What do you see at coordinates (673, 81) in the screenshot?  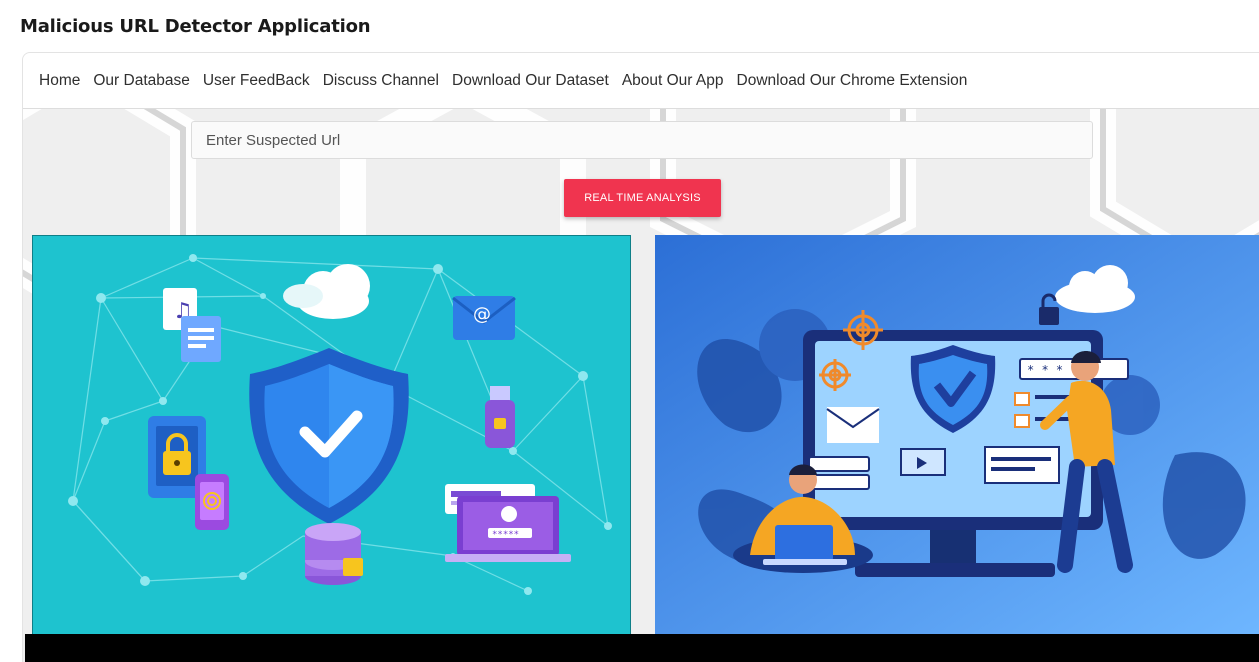 I see `nav-about-app: About Our App` at bounding box center [673, 81].